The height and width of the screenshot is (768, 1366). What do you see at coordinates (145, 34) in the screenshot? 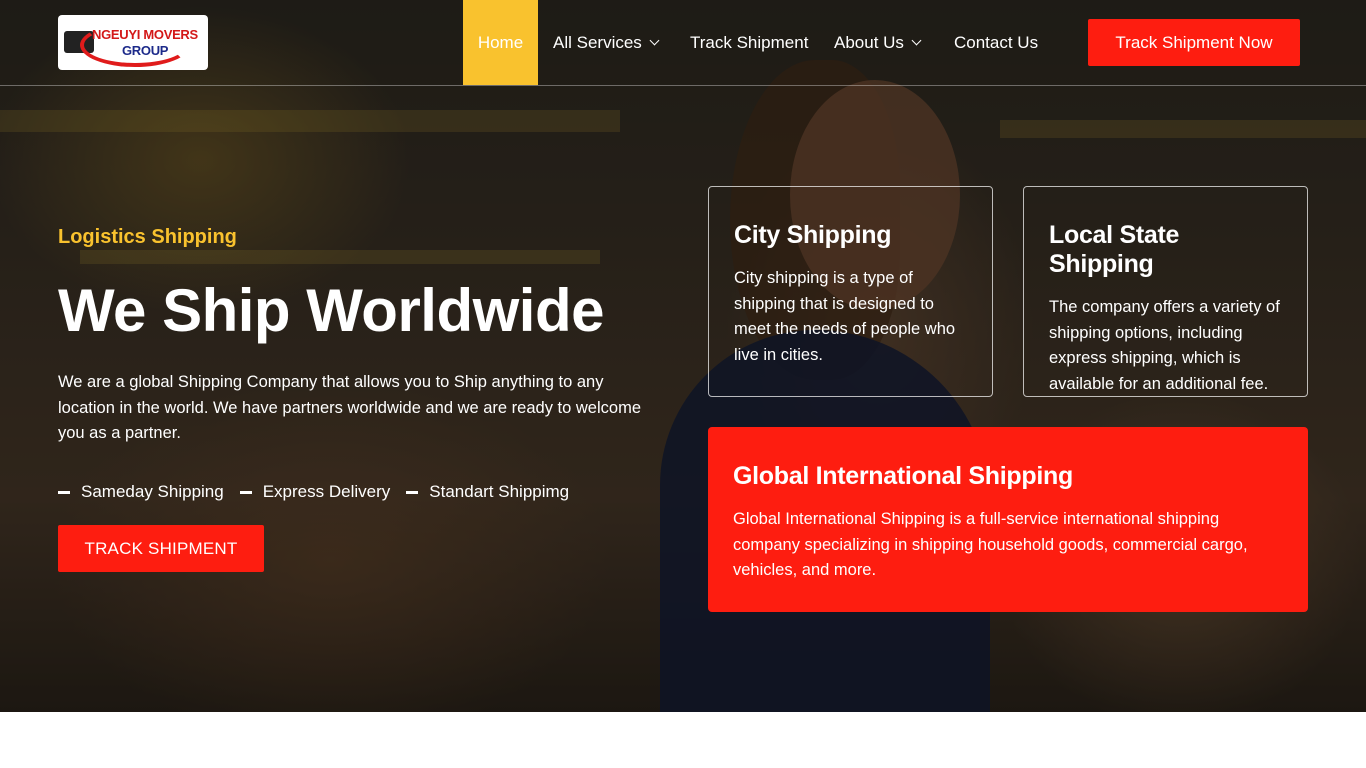
I see `logo-text-primary: NGEUYI MOVERS` at bounding box center [145, 34].